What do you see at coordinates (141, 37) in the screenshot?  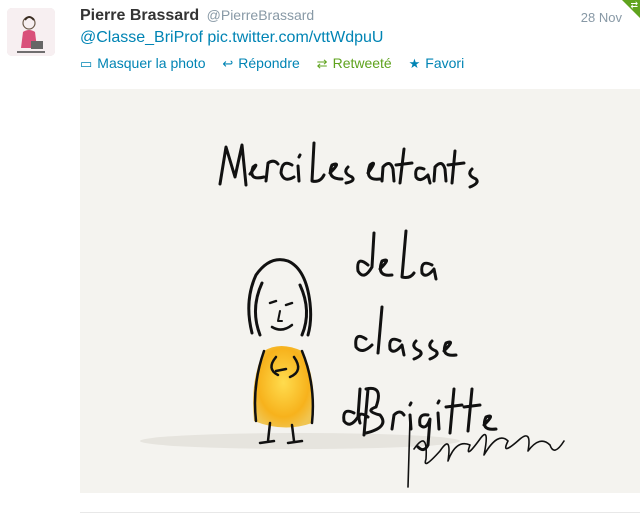 I see `mention-link: @Classe_BriProf` at bounding box center [141, 37].